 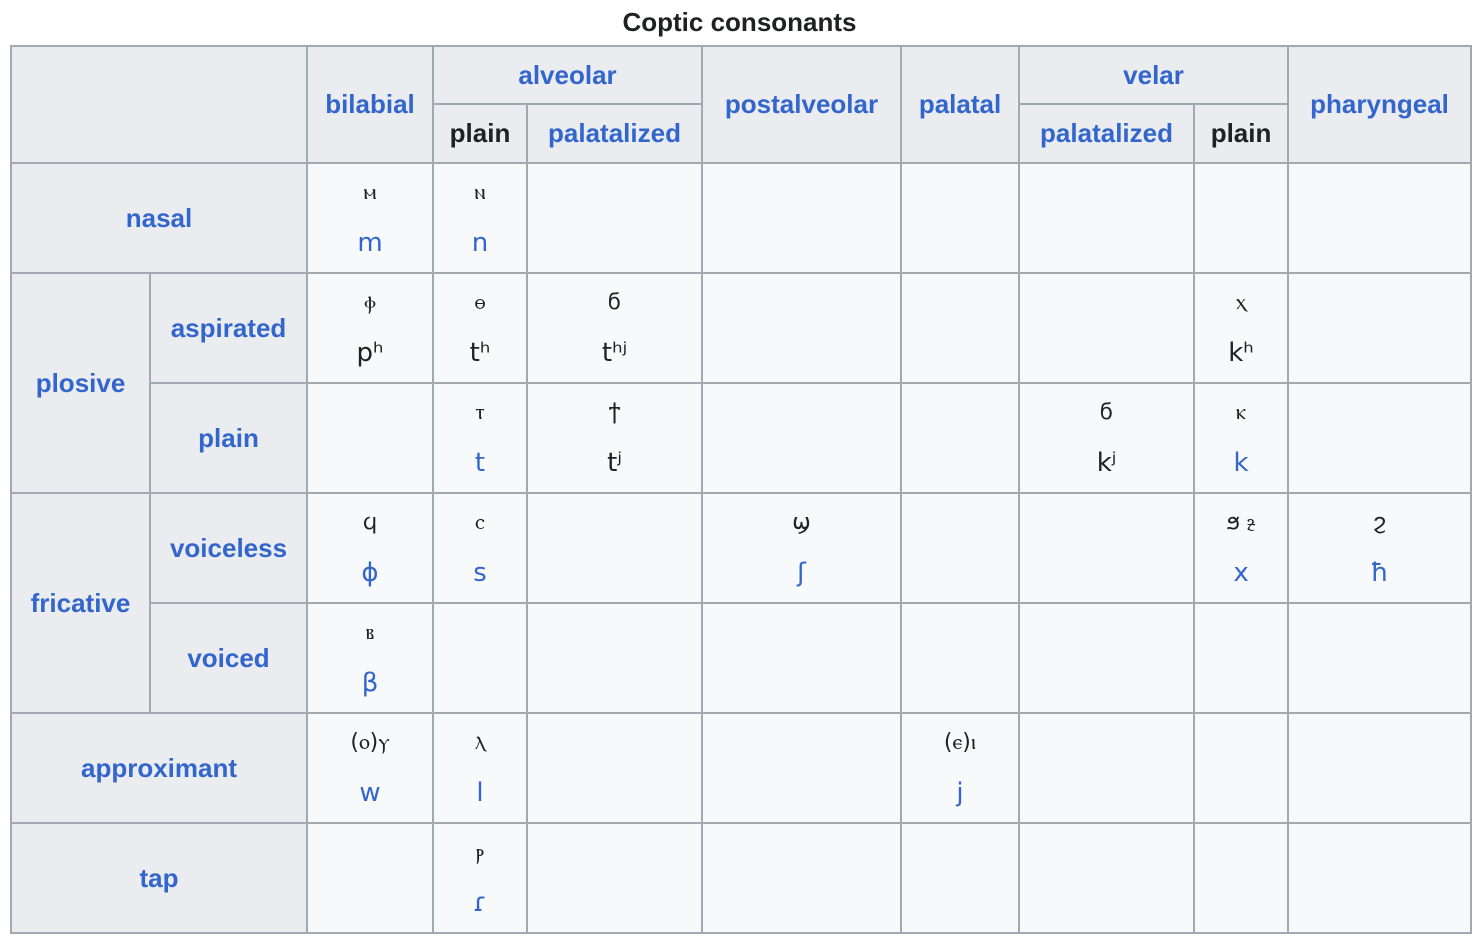 I want to click on ipa-link: β, so click(x=370, y=683).